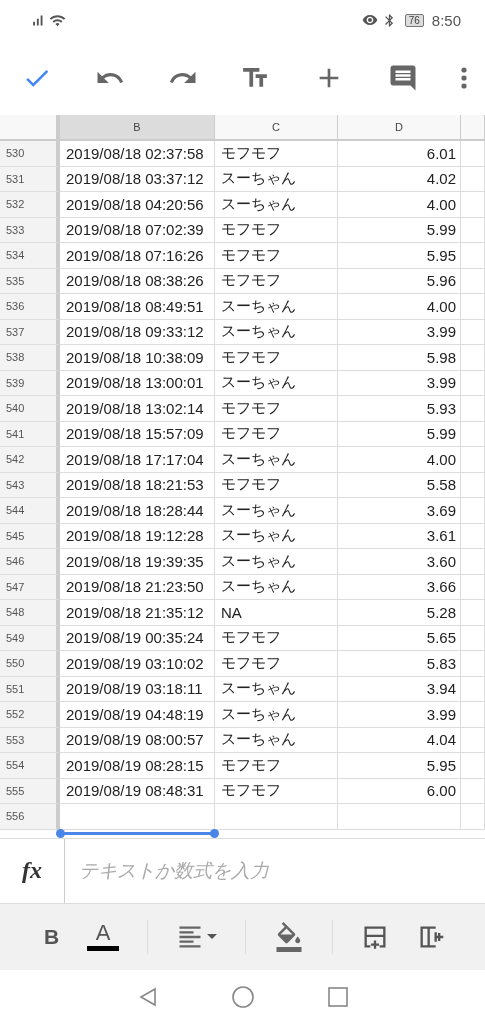 Image resolution: width=485 pixels, height=1024 pixels. I want to click on column-header: B, so click(137, 128).